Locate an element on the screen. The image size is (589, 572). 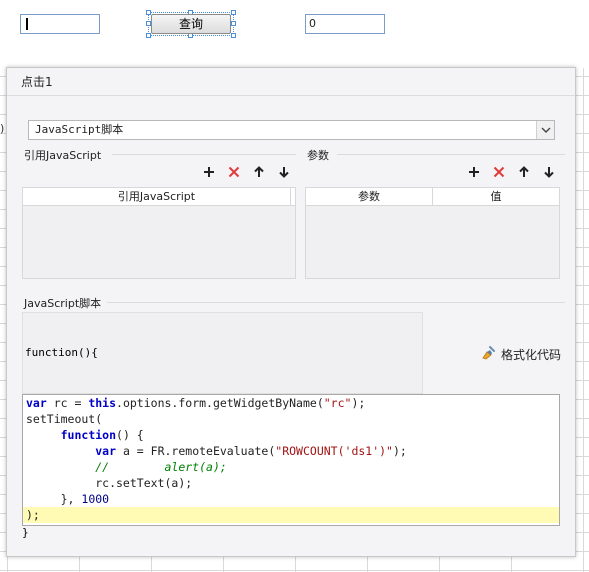
text-caret is located at coordinates (27, 24).